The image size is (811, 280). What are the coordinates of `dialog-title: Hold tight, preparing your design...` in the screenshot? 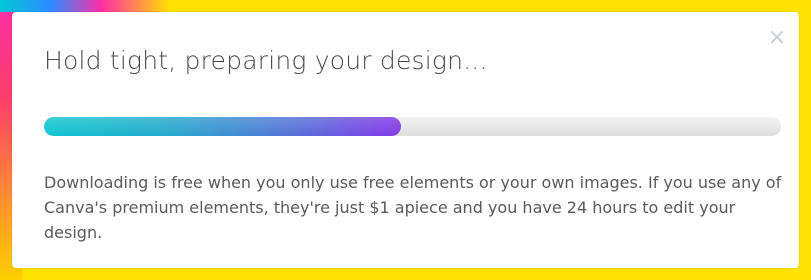 It's located at (266, 60).